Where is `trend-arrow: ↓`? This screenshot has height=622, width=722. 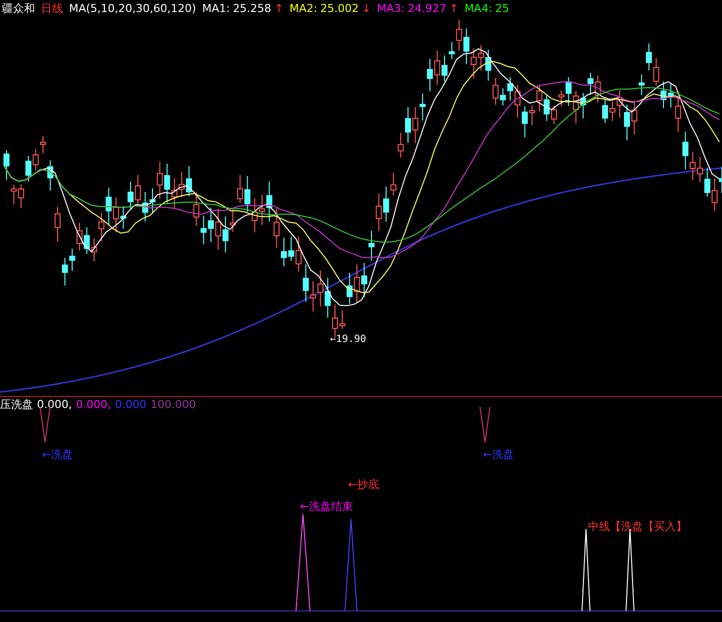 trend-arrow: ↓ is located at coordinates (366, 8).